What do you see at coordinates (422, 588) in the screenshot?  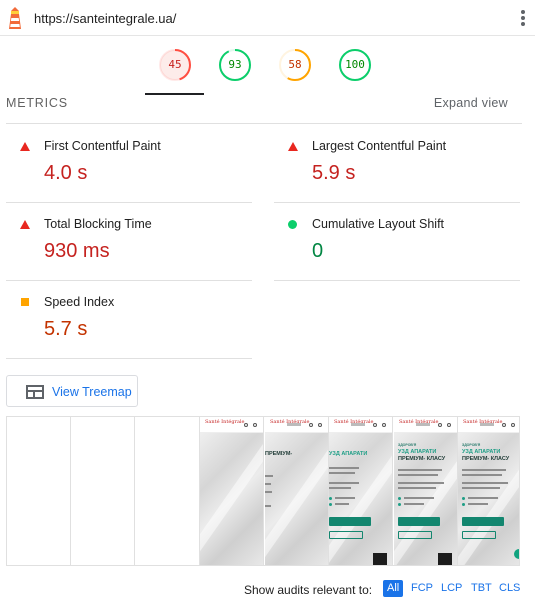 I see `filter-chip-fcp: FCP` at bounding box center [422, 588].